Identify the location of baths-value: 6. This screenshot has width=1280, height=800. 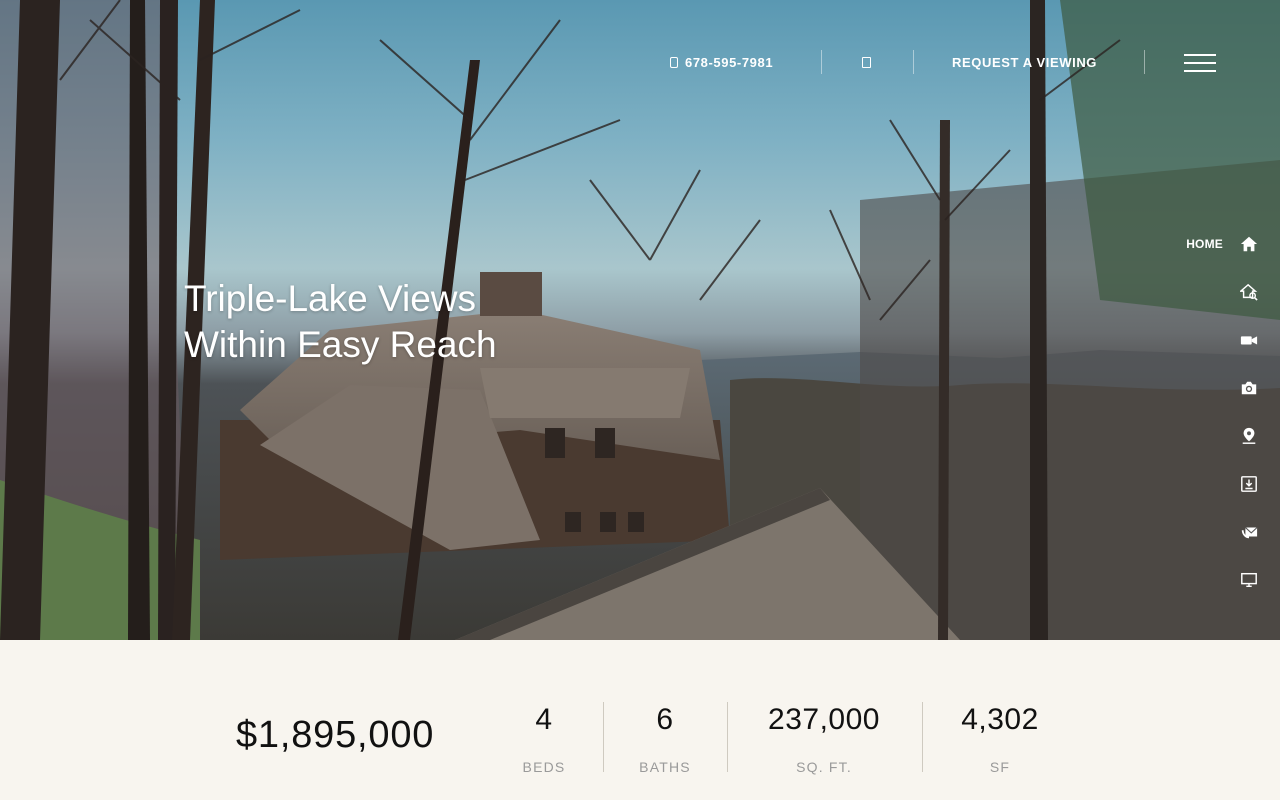
(665, 719).